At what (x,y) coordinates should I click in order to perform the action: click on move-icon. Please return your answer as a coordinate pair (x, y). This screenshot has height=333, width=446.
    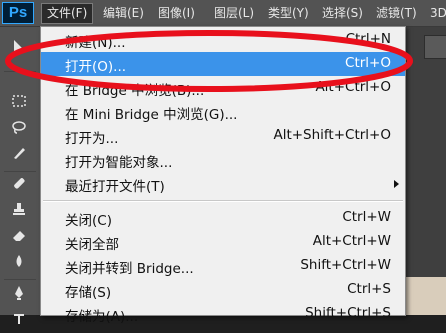
    Looking at the image, I should click on (19, 50).